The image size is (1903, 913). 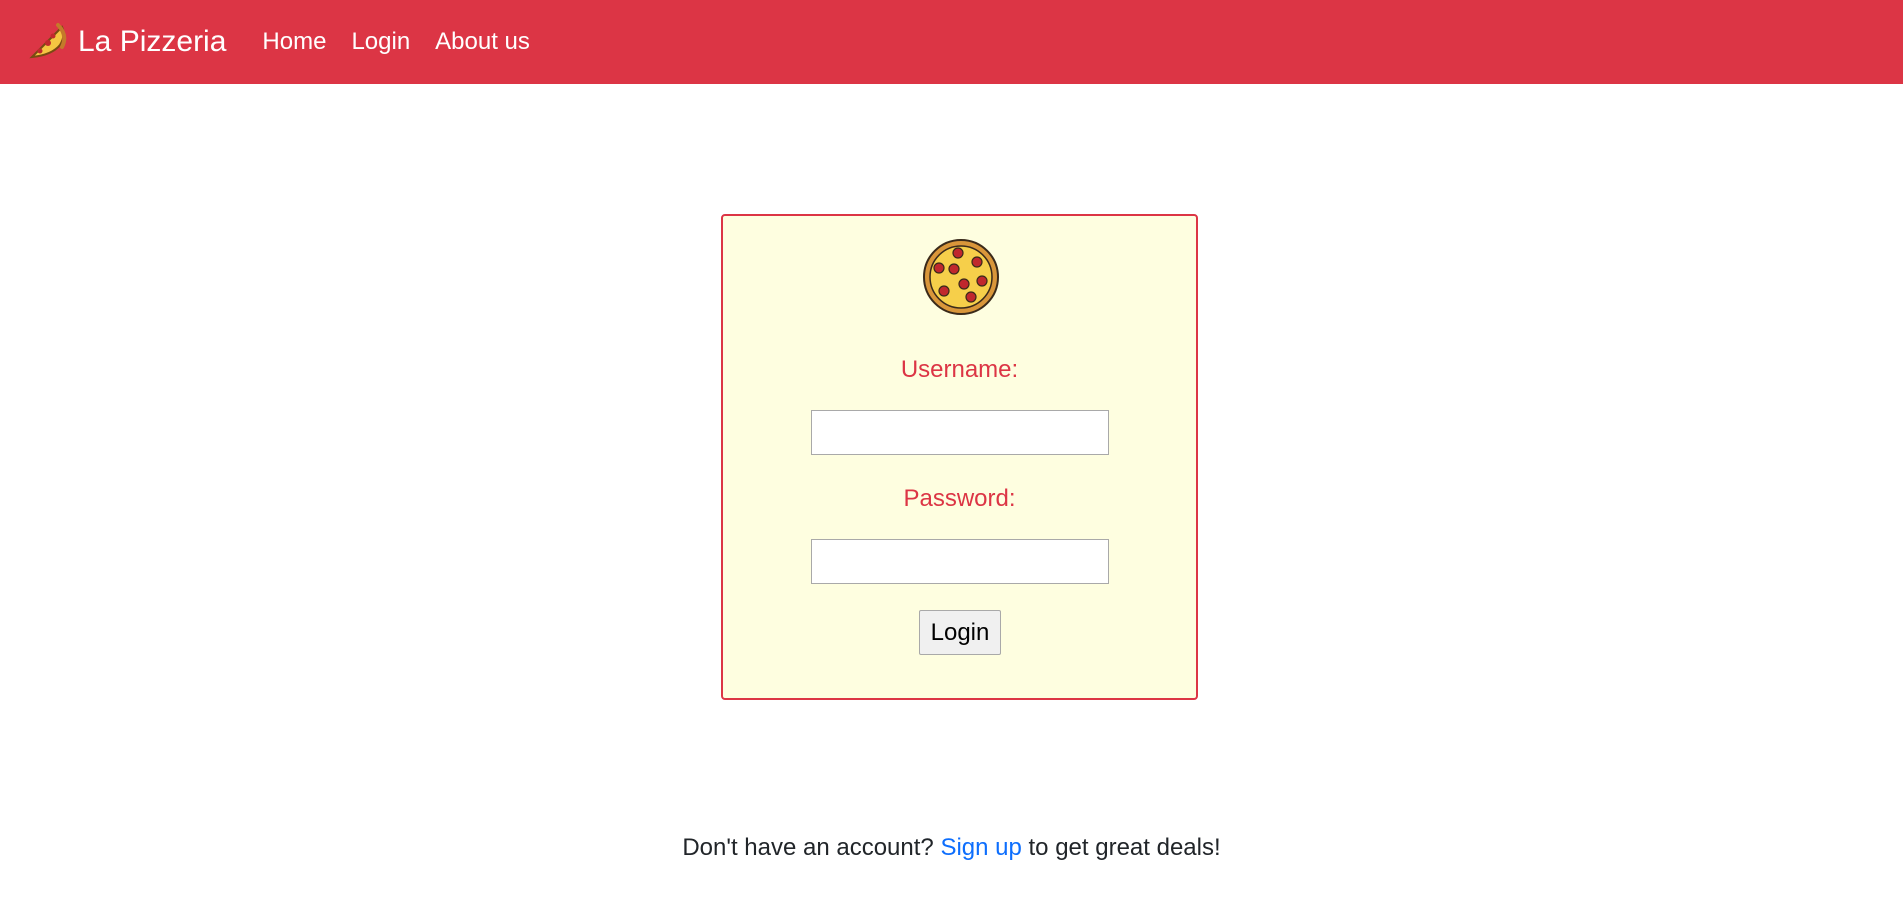 What do you see at coordinates (961, 277) in the screenshot?
I see `pizza-icon` at bounding box center [961, 277].